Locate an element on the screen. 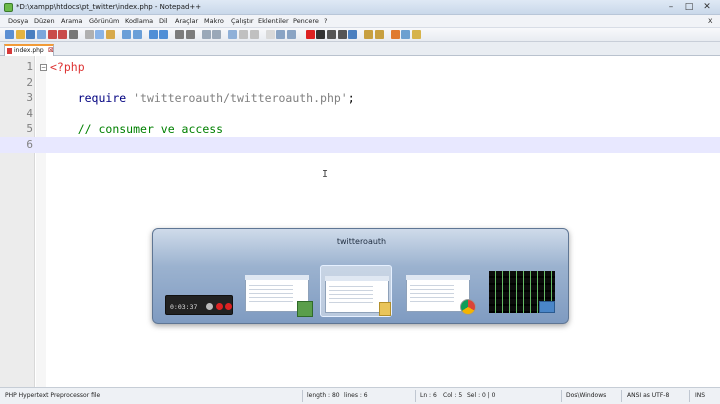 The image size is (720, 404). menu-kodlama: Kodlama is located at coordinates (139, 21).